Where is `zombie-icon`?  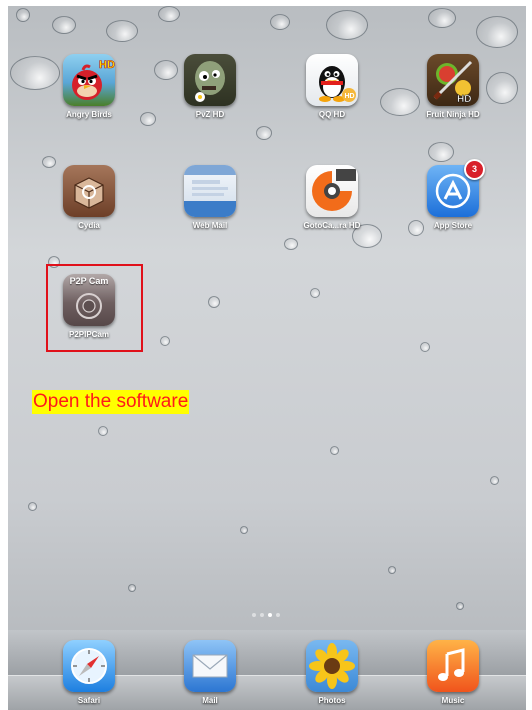 zombie-icon is located at coordinates (210, 80).